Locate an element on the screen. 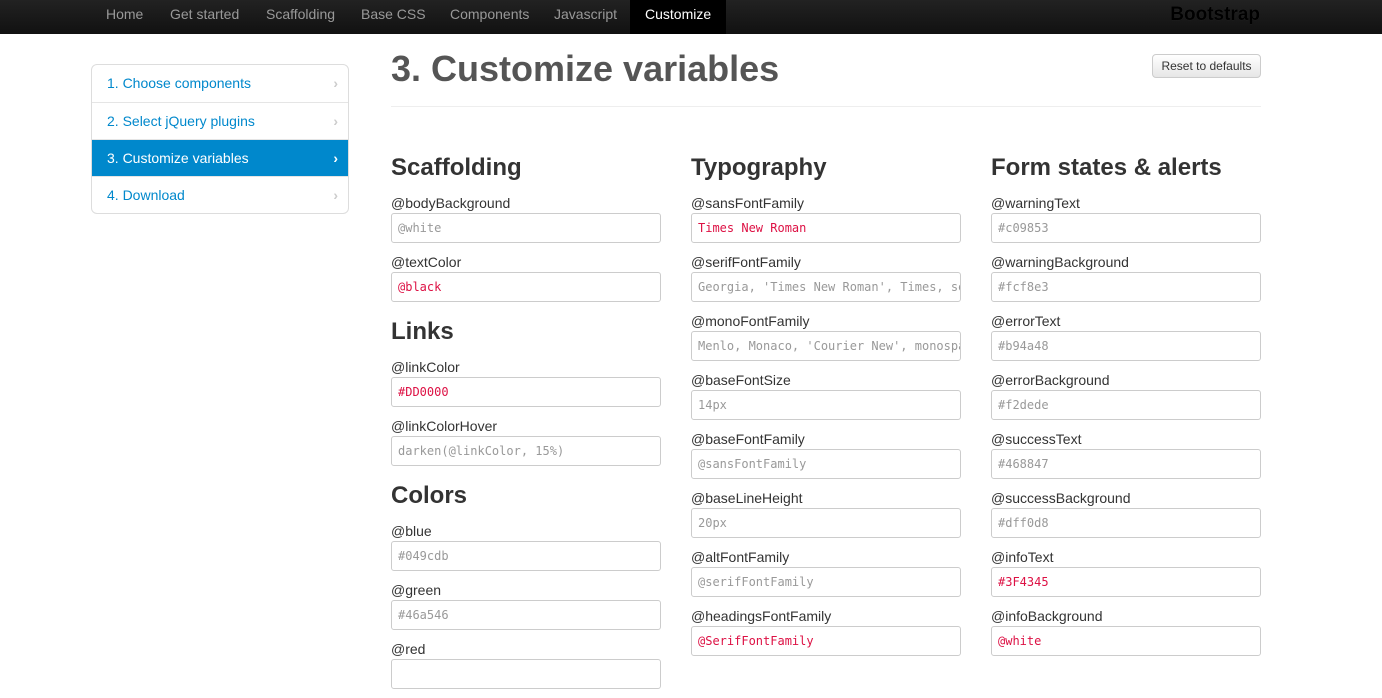 Image resolution: width=1382 pixels, height=698 pixels. page-title: 3. Customize variables is located at coordinates (585, 68).